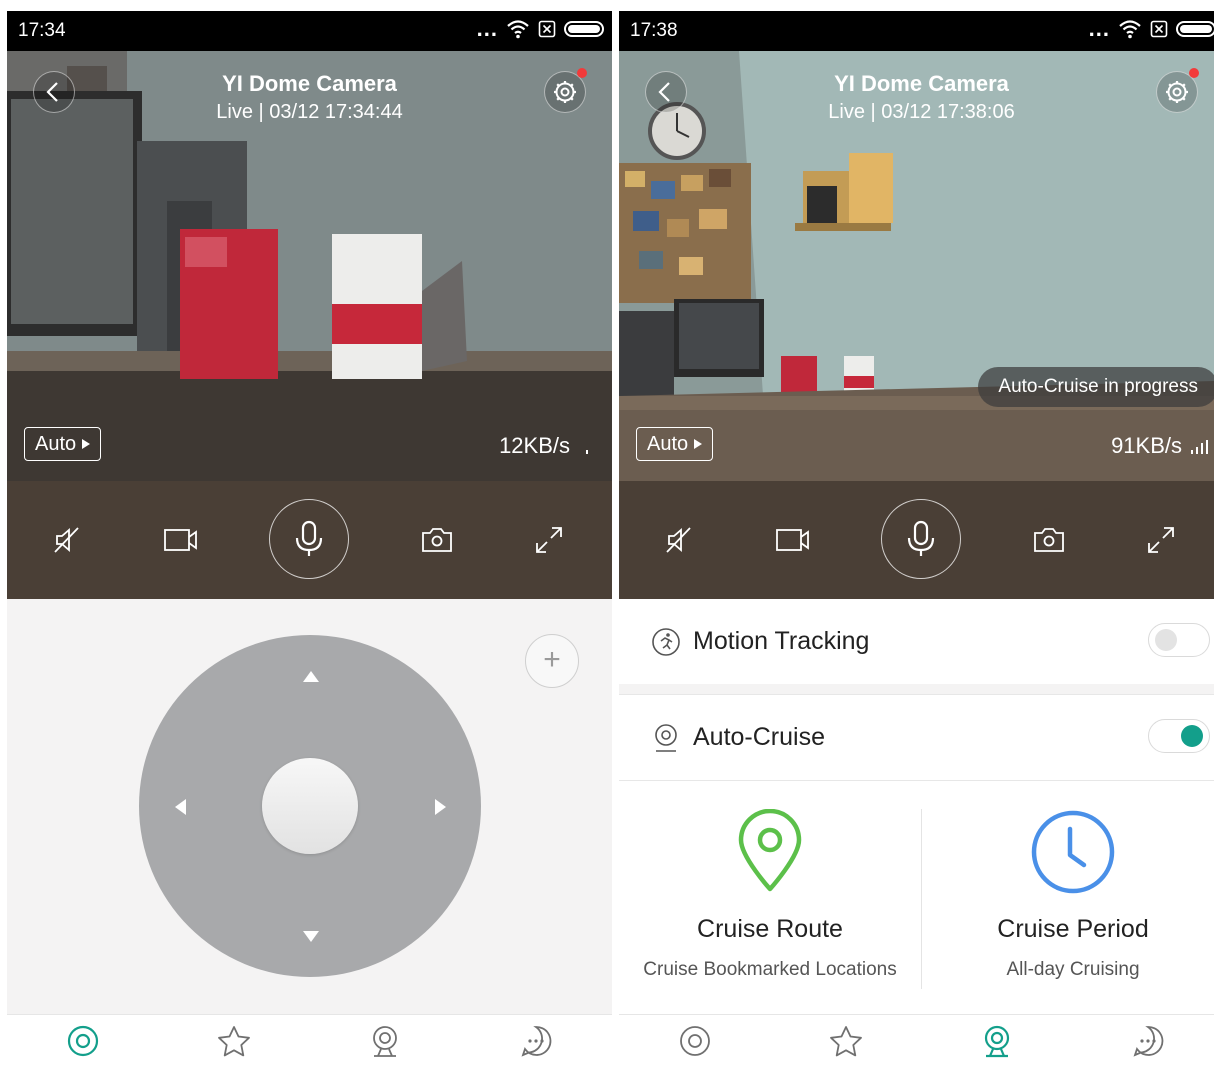 The height and width of the screenshot is (1066, 1214). I want to click on pan-down-icon, so click(311, 936).